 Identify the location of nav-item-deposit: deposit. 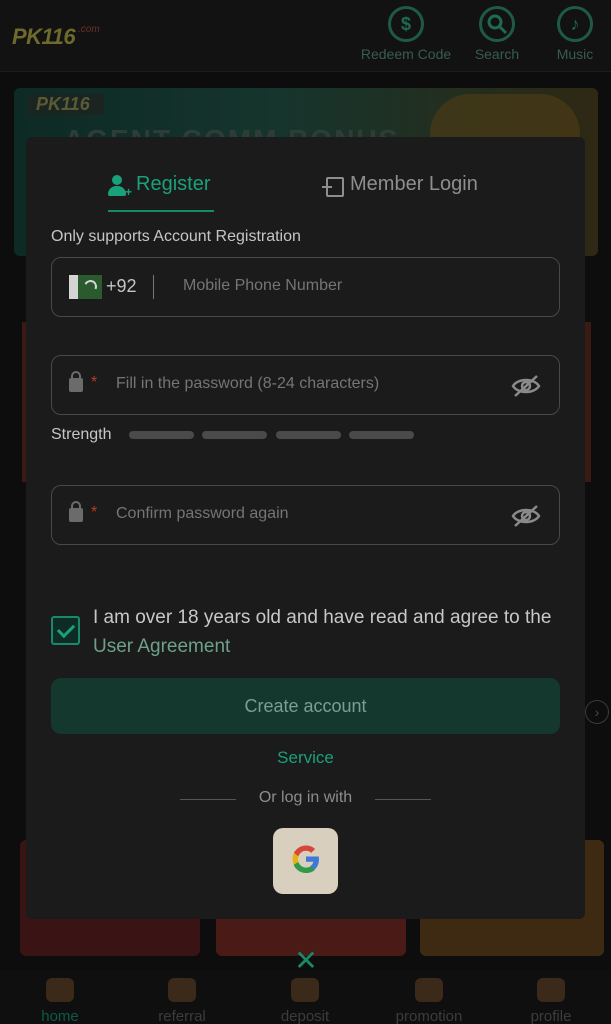
(305, 1001).